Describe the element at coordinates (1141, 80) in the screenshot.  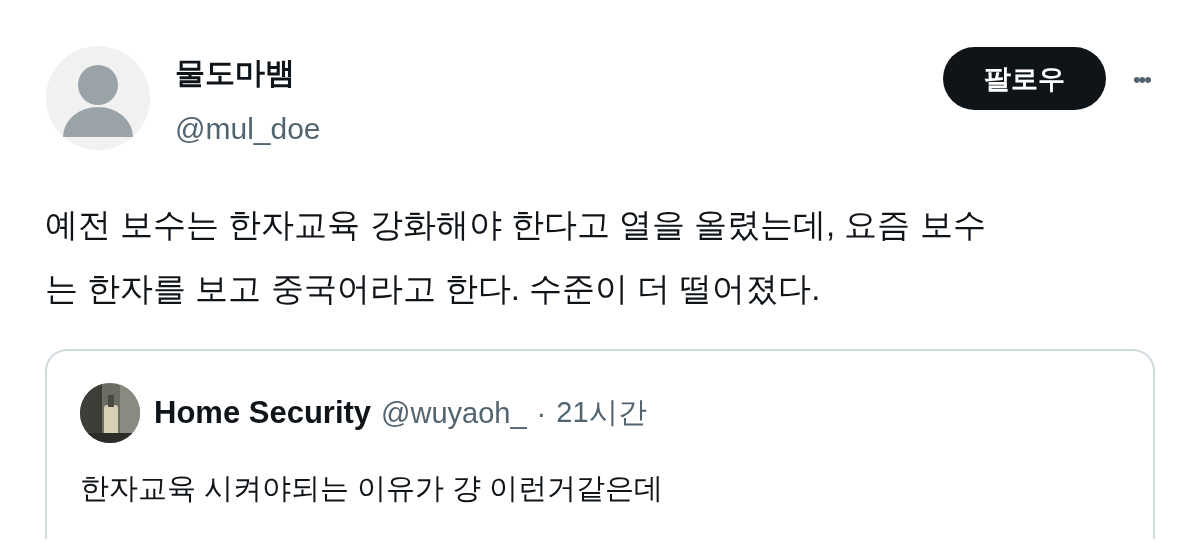
I see `more-button: •••` at that location.